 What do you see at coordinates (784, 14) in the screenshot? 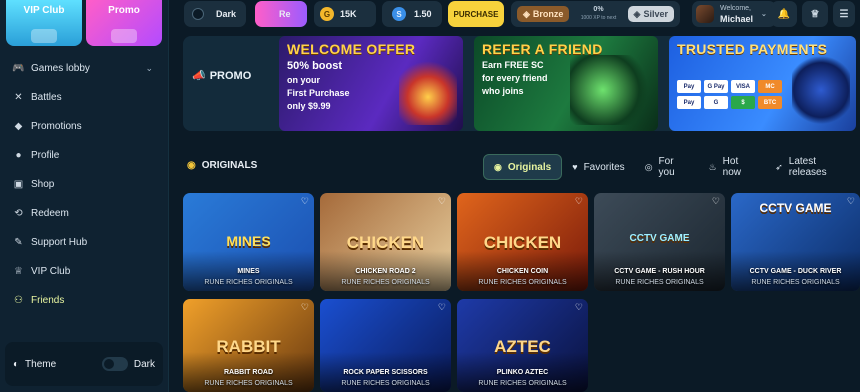
I see `notifications-button: 🔔` at bounding box center [784, 14].